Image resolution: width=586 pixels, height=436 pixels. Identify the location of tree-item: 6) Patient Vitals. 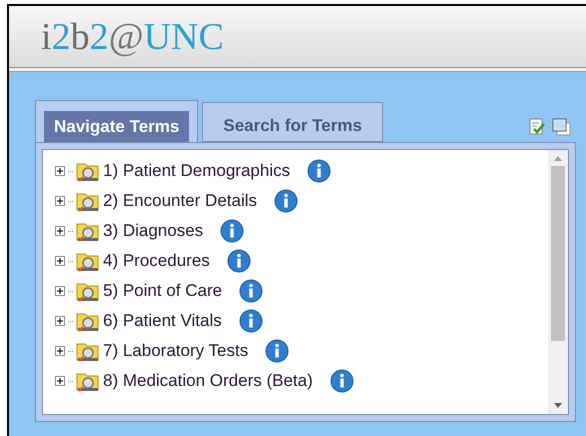
(301, 321).